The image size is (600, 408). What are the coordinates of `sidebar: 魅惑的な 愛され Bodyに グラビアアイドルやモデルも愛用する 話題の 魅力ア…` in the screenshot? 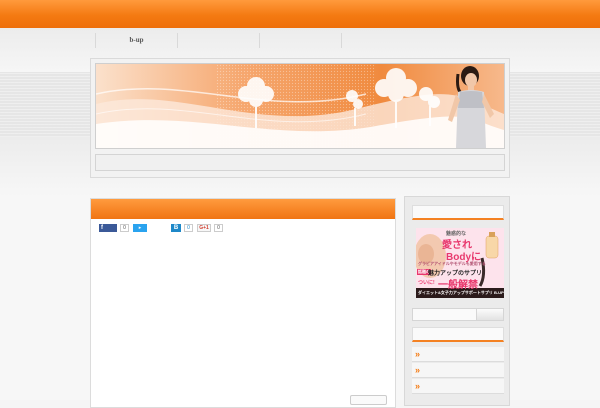 It's located at (457, 301).